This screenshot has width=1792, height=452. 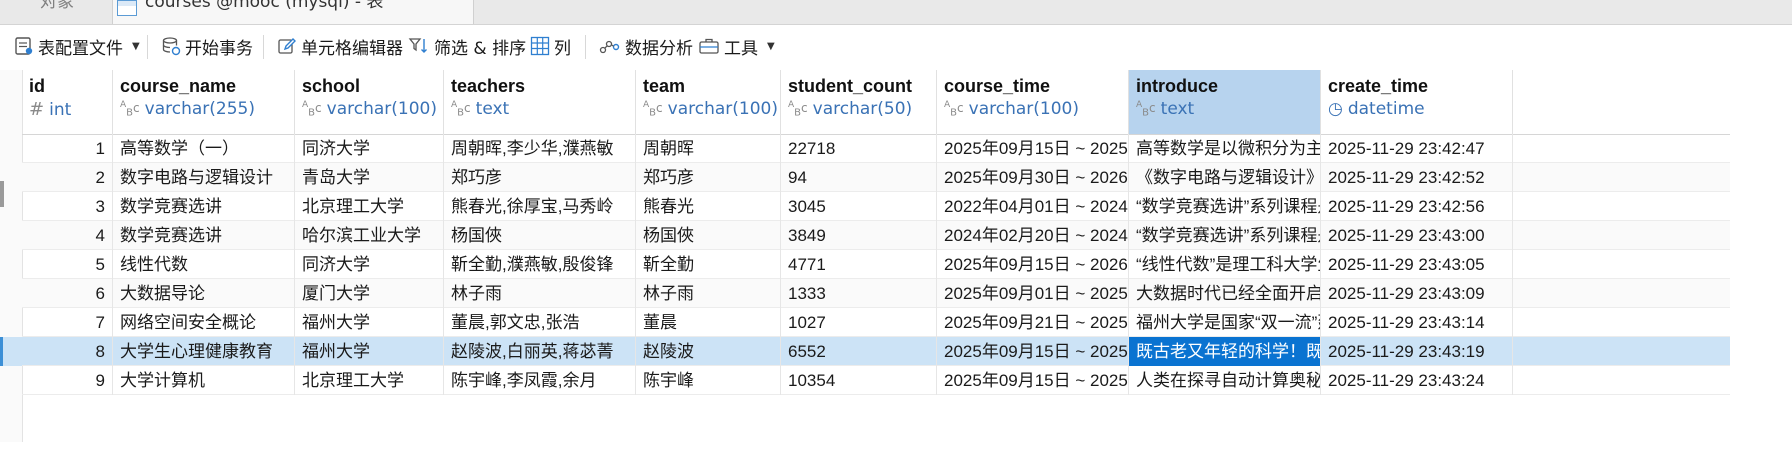 I want to click on cell-student-count: 94, so click(x=859, y=177).